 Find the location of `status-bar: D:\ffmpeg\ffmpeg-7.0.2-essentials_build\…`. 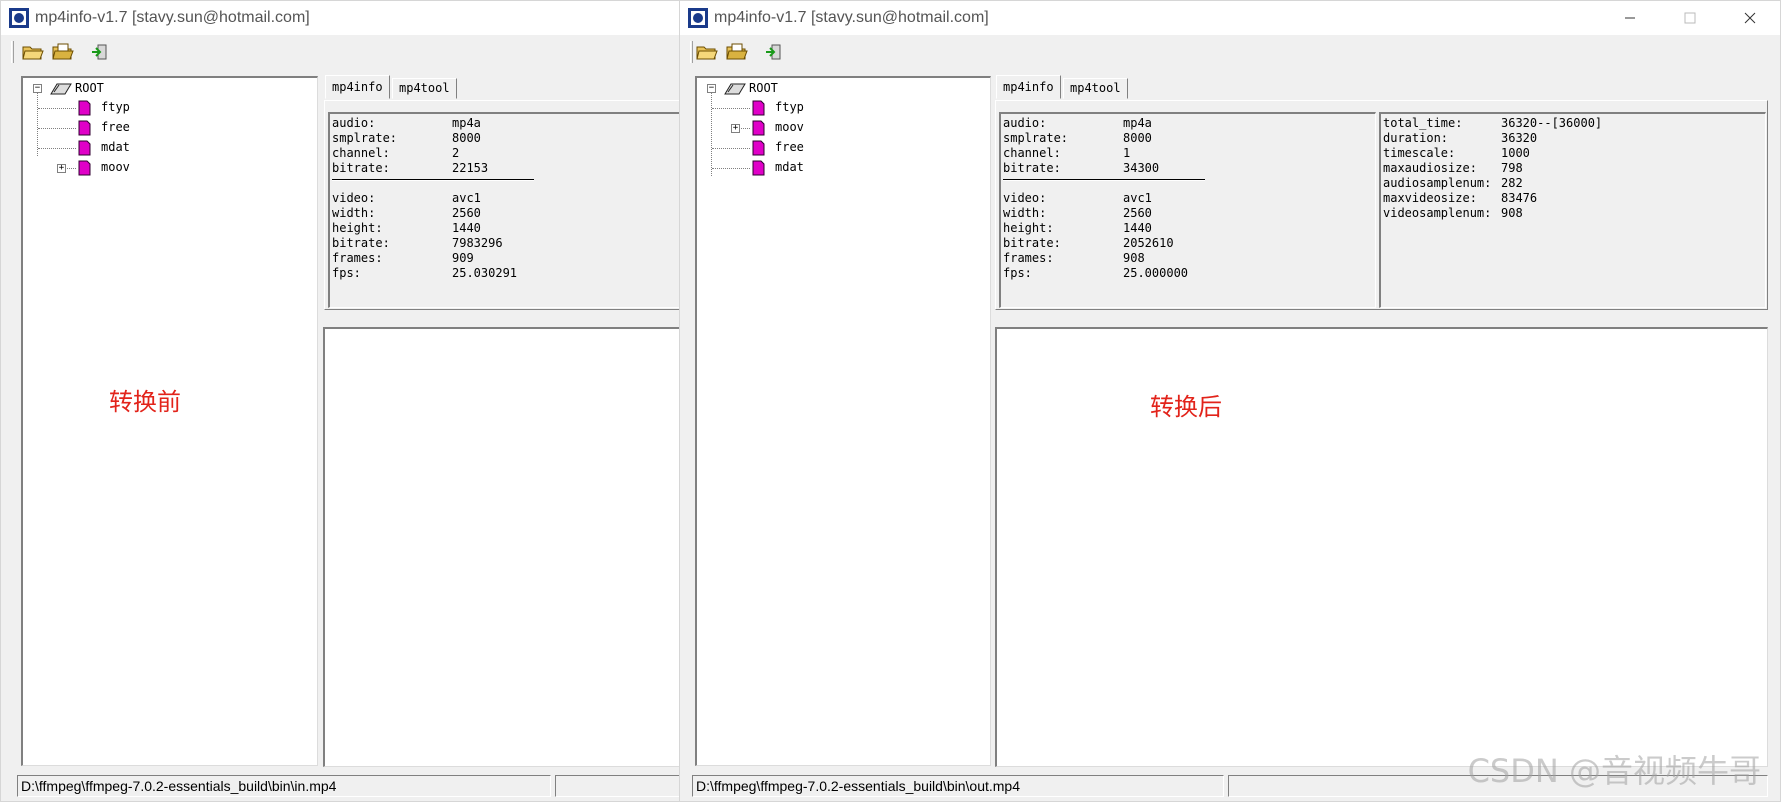

status-bar: D:\ffmpeg\ffmpeg-7.0.2-essentials_build\… is located at coordinates (340, 786).